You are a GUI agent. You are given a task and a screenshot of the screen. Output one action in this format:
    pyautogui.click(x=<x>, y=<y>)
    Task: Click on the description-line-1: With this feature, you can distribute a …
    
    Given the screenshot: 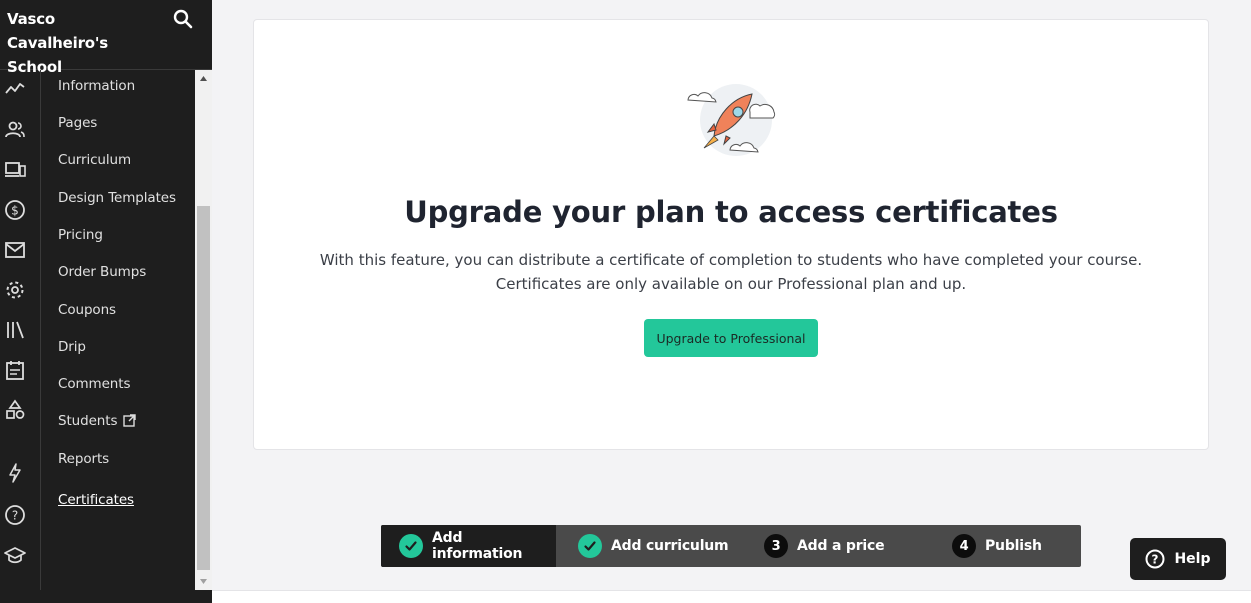 What is the action you would take?
    pyautogui.click(x=731, y=260)
    